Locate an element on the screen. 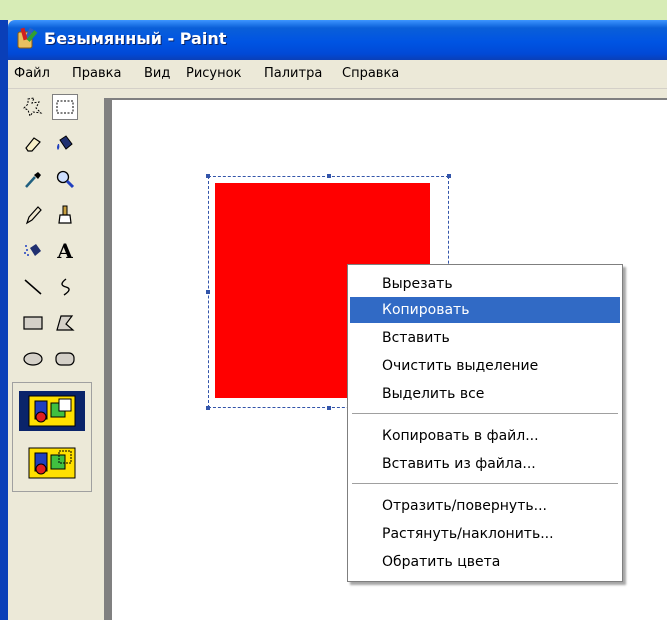 Image resolution: width=667 pixels, height=620 pixels. opaque-selection-icon is located at coordinates (52, 411).